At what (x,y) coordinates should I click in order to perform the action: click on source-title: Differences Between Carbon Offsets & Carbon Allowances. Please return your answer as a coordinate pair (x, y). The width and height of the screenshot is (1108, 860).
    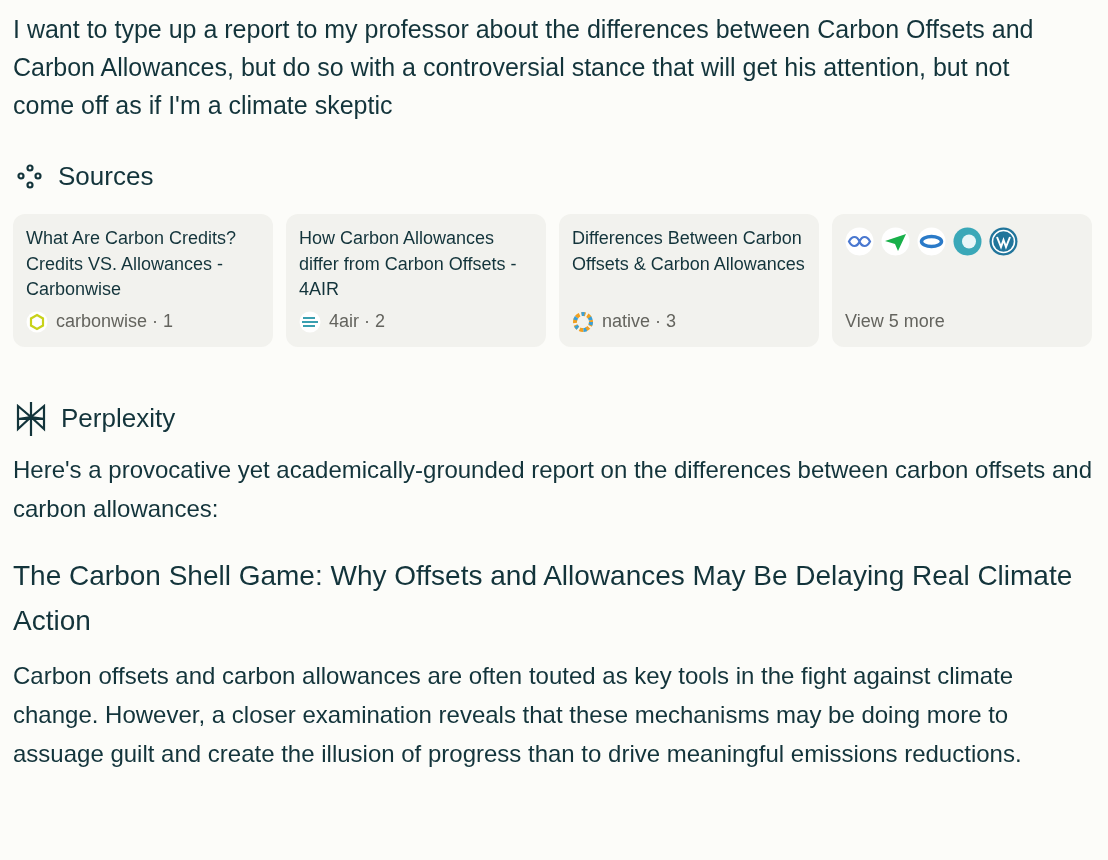
    Looking at the image, I should click on (689, 251).